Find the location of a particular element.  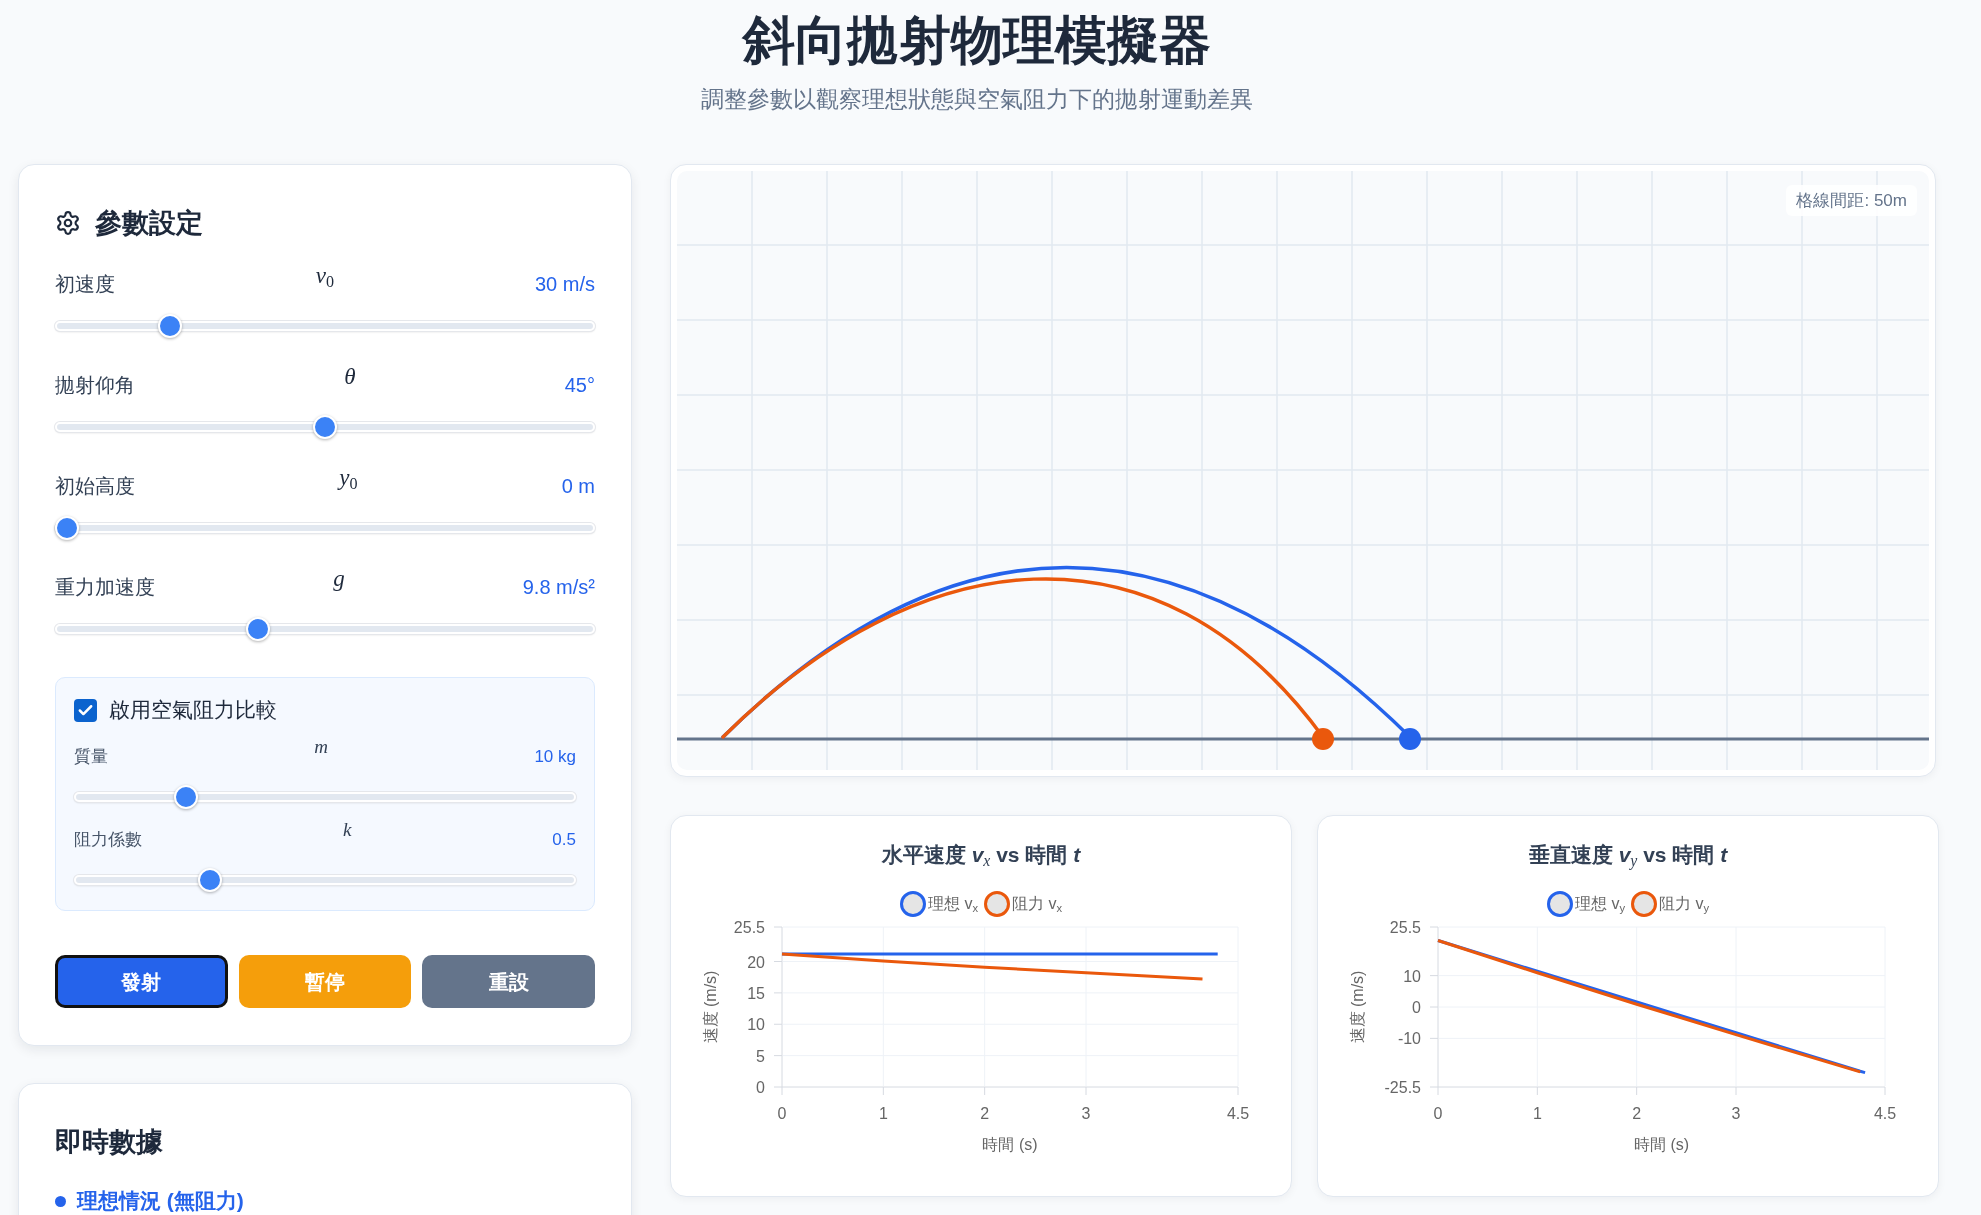

legend-label: 理想 v$_{y}$ is located at coordinates (1599, 905).